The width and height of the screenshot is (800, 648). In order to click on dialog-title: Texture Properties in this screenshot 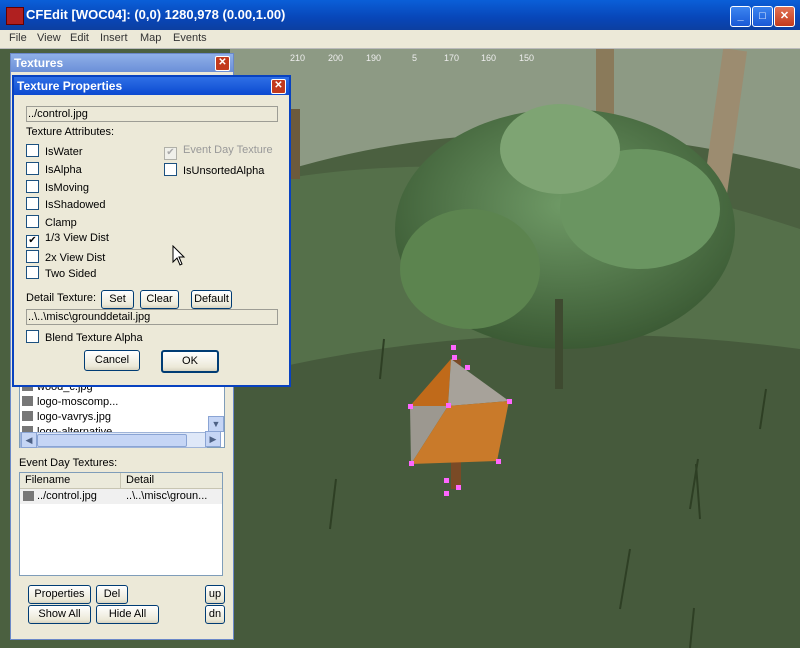, I will do `click(70, 86)`.